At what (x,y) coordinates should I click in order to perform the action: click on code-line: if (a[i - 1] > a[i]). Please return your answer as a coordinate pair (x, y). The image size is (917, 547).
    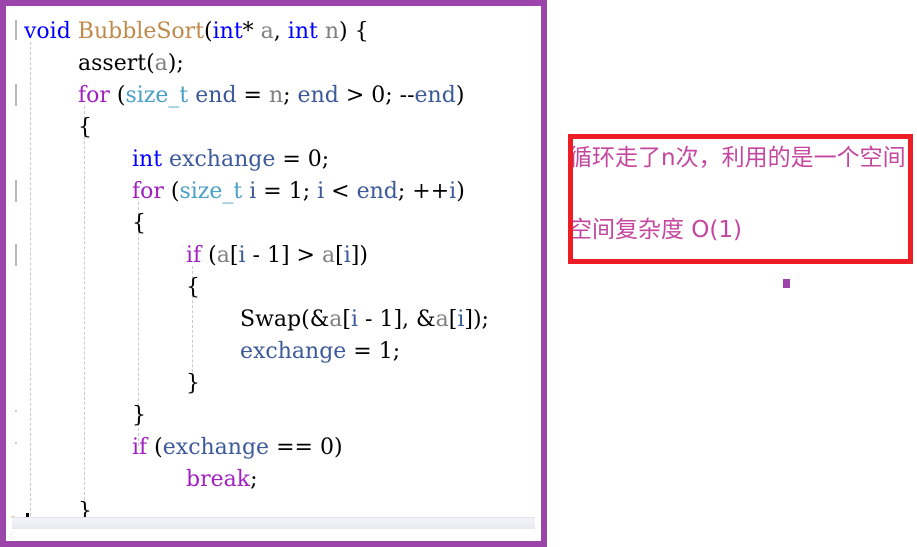
    Looking at the image, I should click on (277, 256).